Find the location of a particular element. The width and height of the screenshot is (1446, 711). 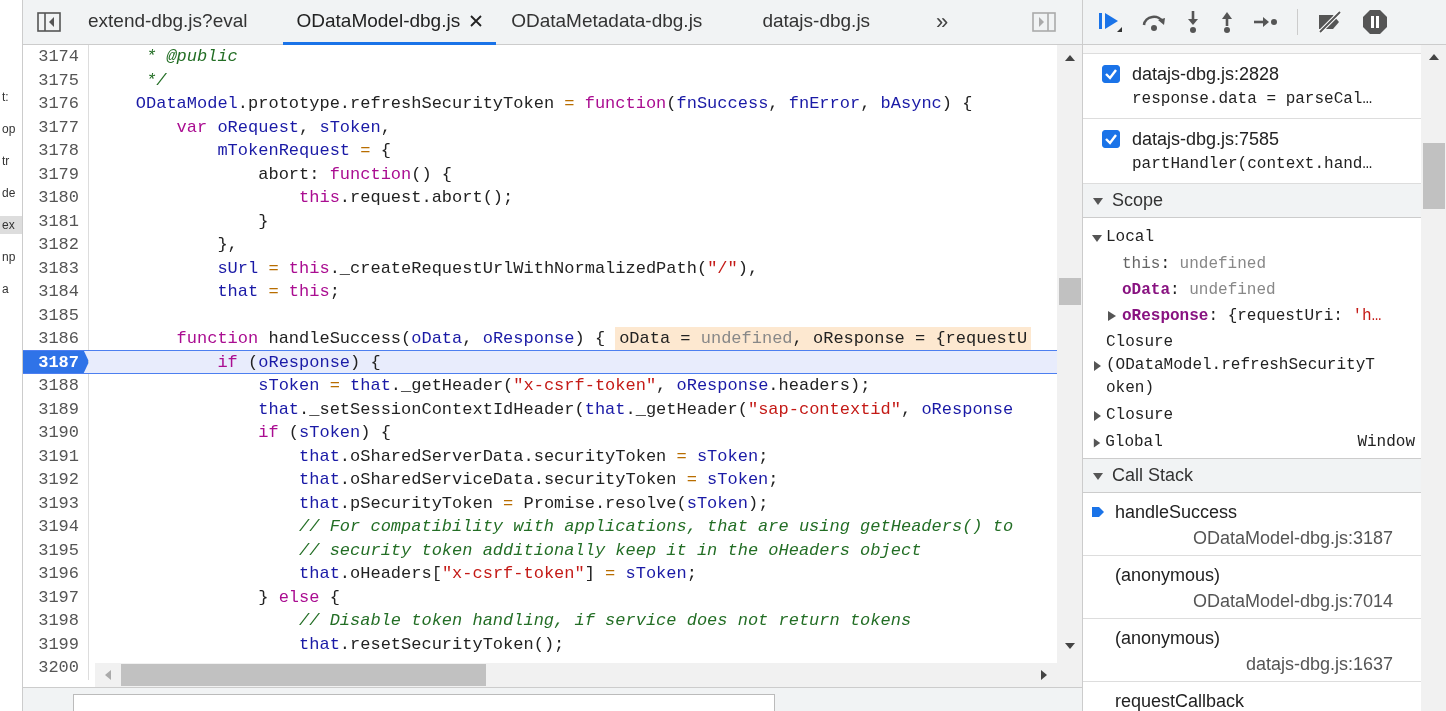

scope-group: Closure is located at coordinates (1241, 415).